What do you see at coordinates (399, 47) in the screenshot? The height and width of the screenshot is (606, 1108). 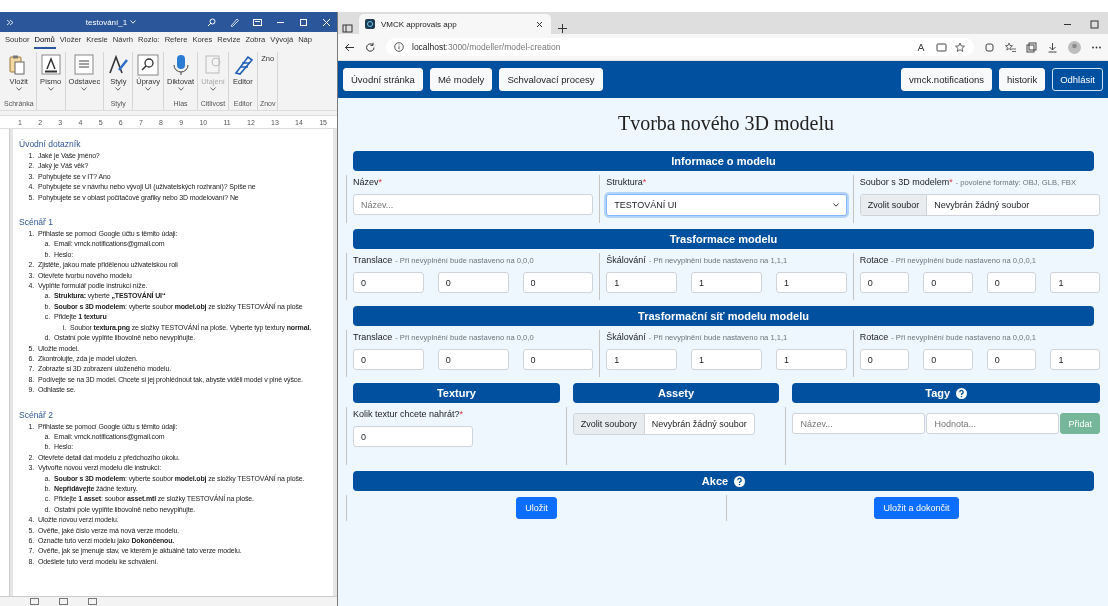 I see `info-icon` at bounding box center [399, 47].